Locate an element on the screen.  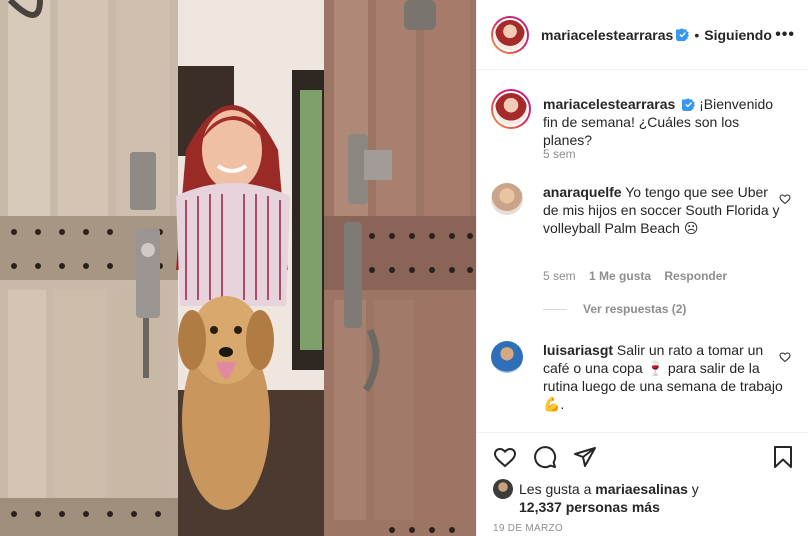
post-header: mariacelestearraras • Siguiendo ••• is located at coordinates (642, 35).